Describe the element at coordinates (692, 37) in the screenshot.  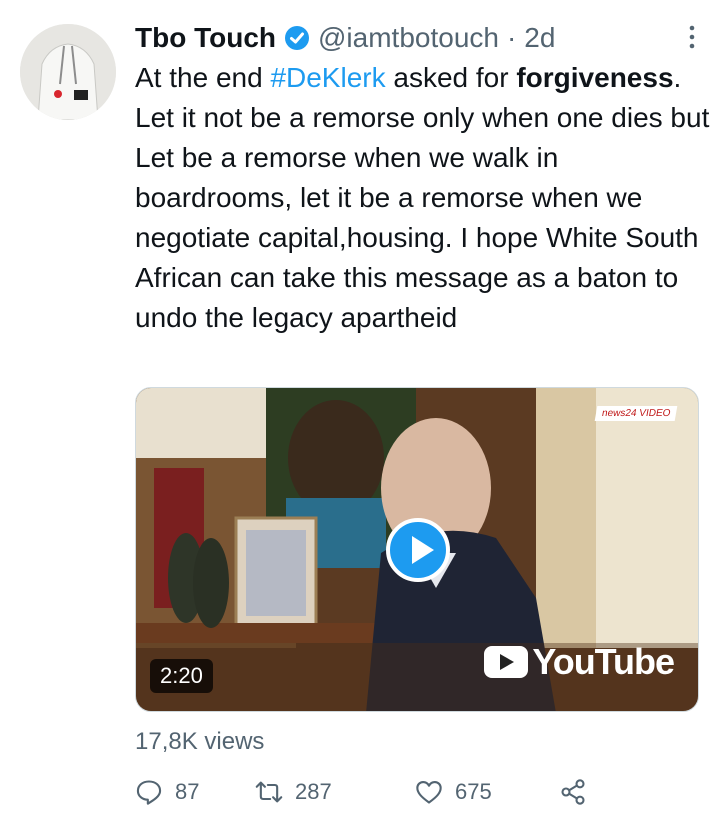
I see `more-options-icon` at that location.